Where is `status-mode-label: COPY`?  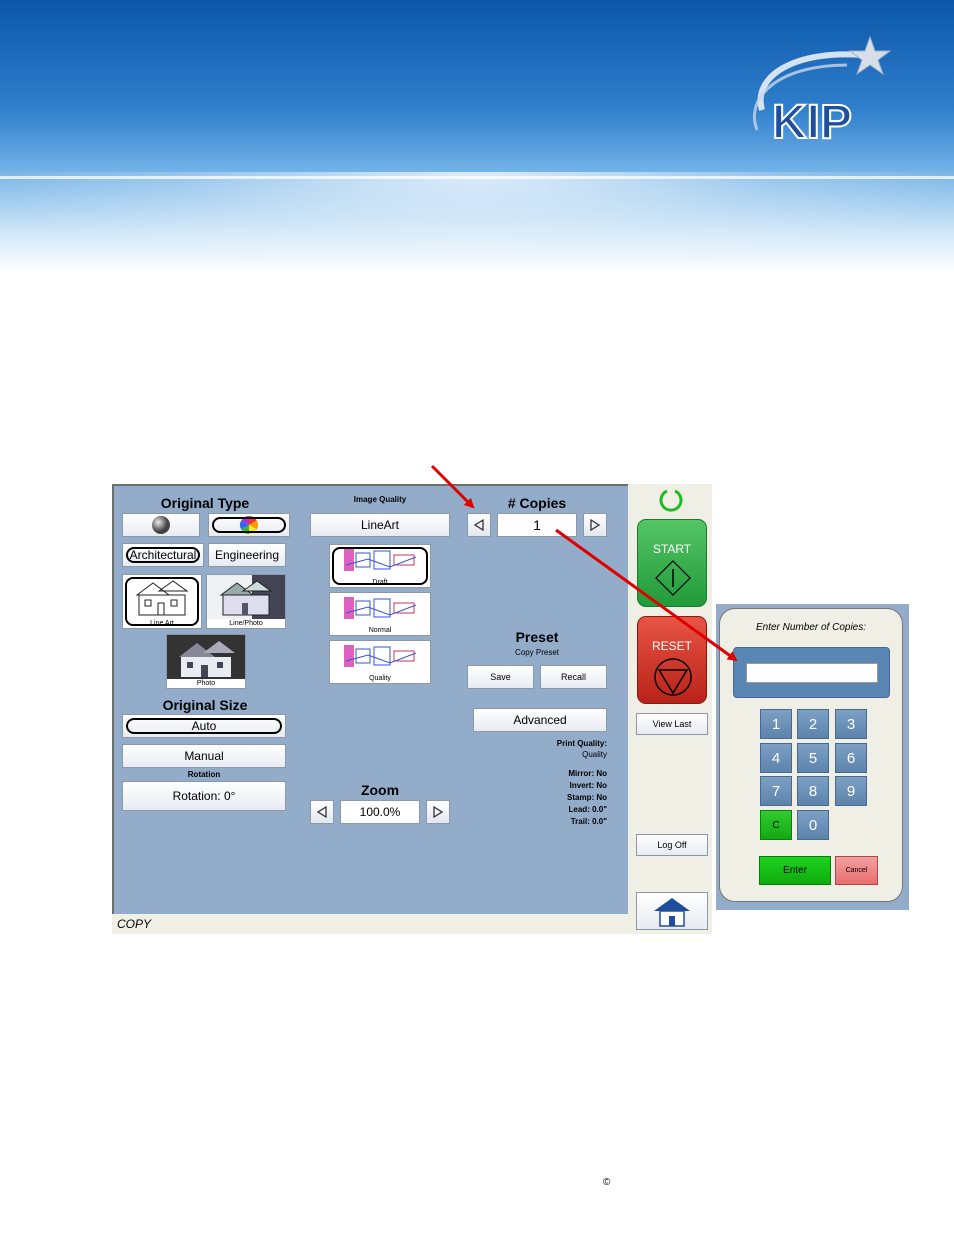
status-mode-label: COPY is located at coordinates (134, 924).